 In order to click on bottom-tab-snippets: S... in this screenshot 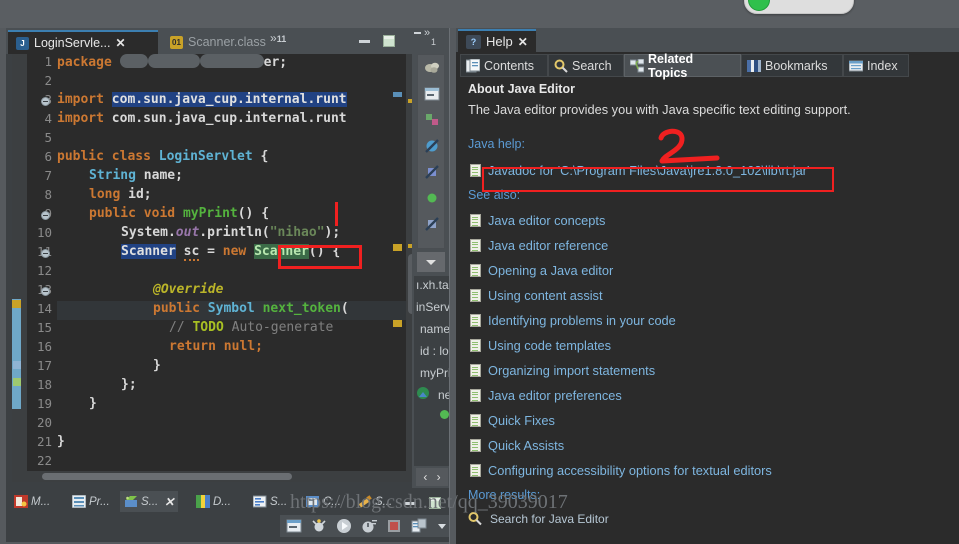, I will do `click(270, 501)`.